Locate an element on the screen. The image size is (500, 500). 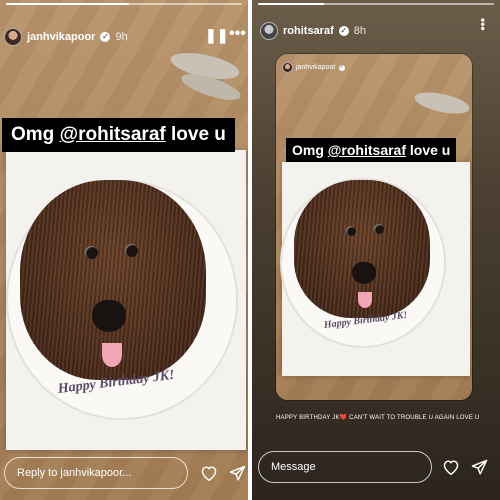
embedded-username: janhvikapoor is located at coordinates (316, 67).